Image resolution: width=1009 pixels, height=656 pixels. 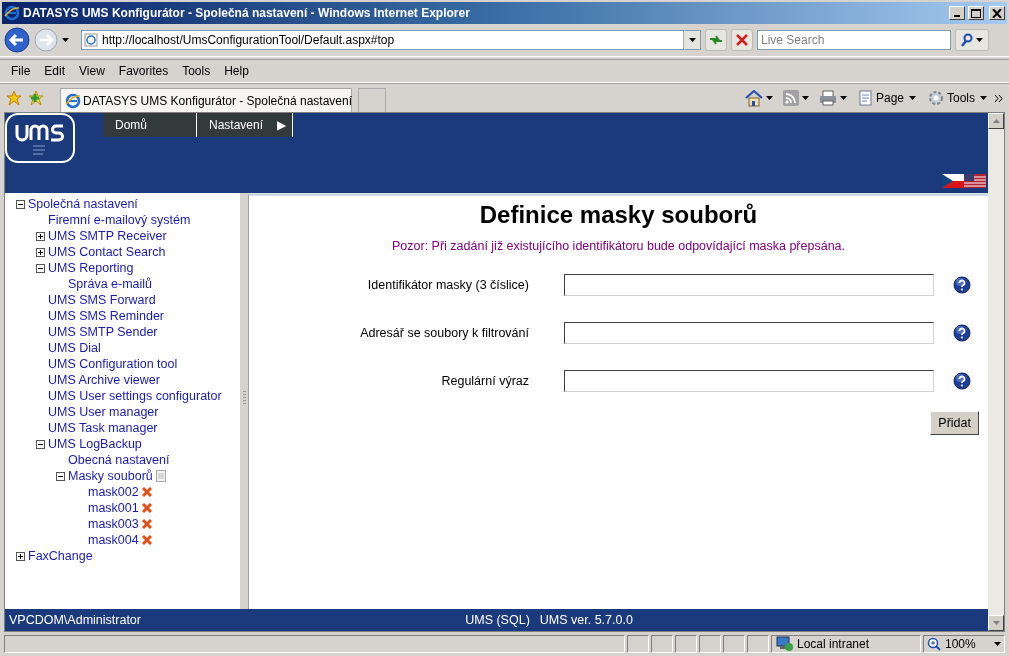 What do you see at coordinates (957, 16) in the screenshot?
I see `minimize-icon` at bounding box center [957, 16].